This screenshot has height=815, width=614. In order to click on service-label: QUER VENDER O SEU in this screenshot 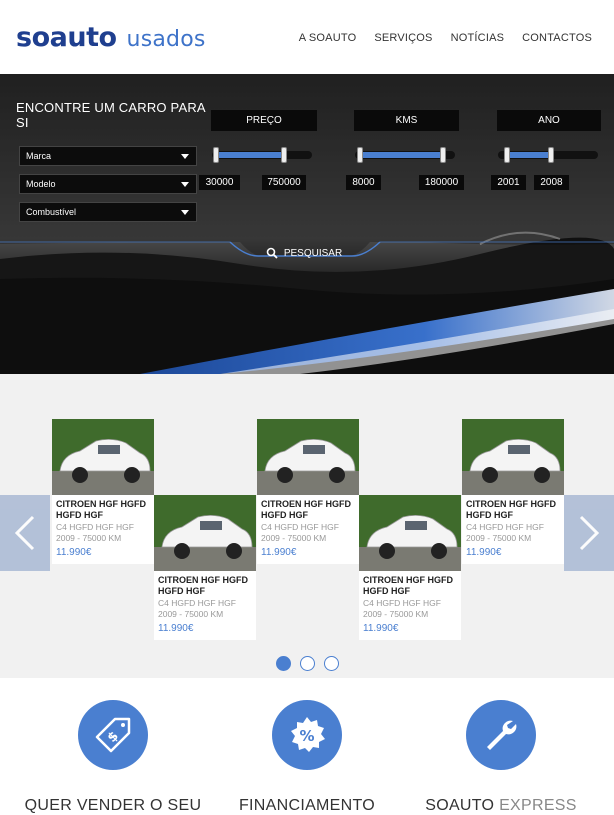, I will do `click(113, 806)`.